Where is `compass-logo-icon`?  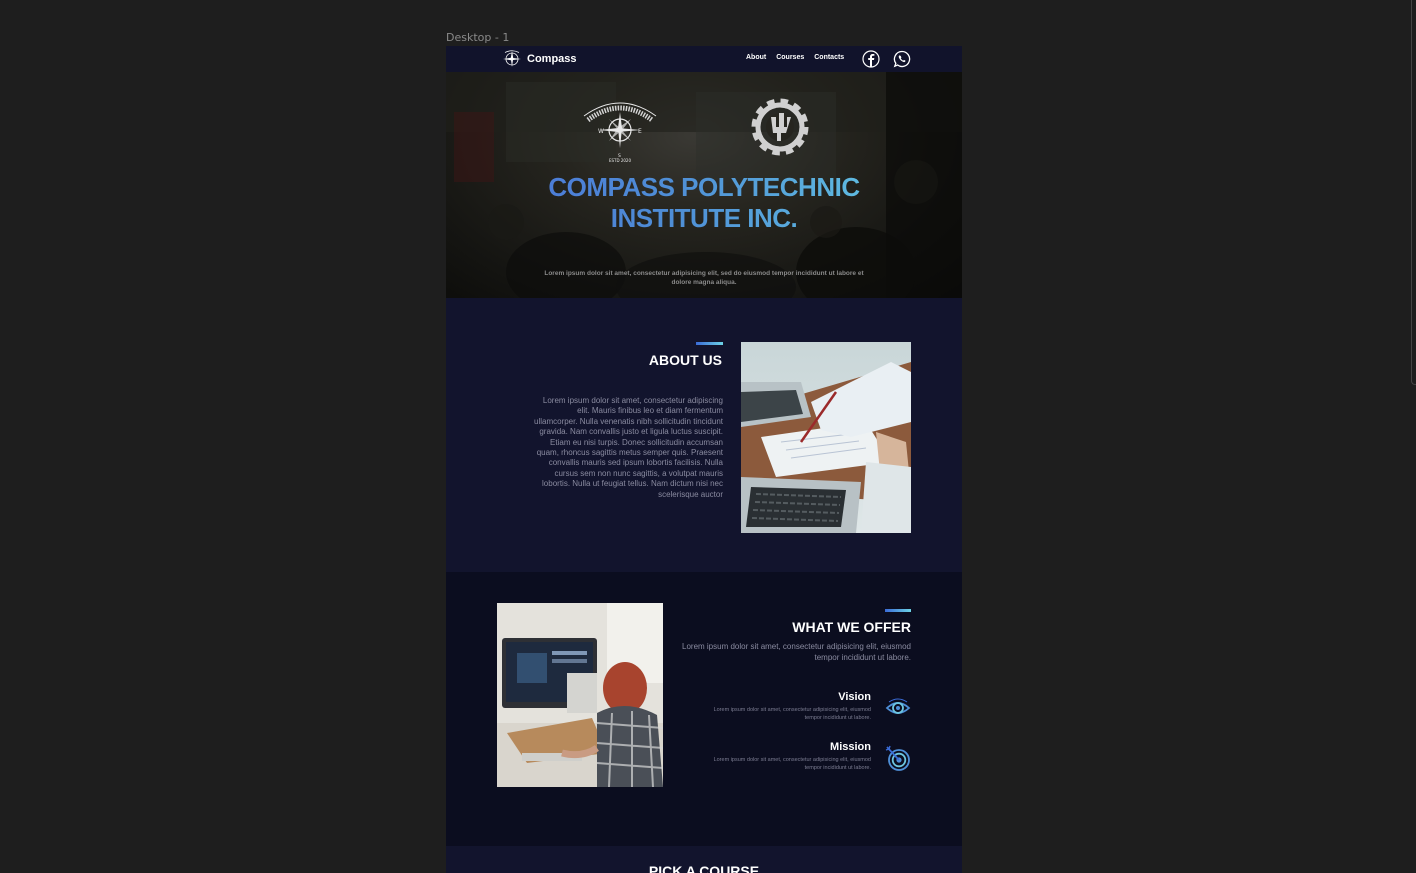
compass-logo-icon is located at coordinates (512, 58).